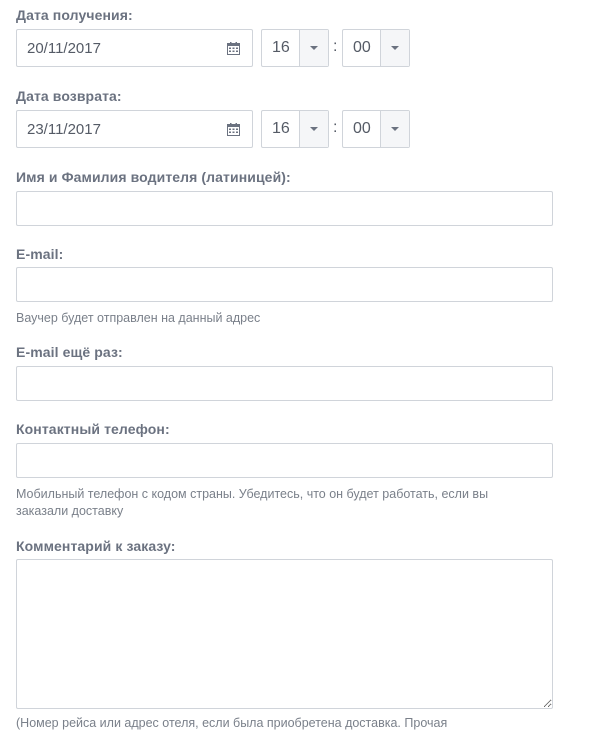 The image size is (614, 732). What do you see at coordinates (64, 48) in the screenshot?
I see `pickup-date-value: 20/11/2017` at bounding box center [64, 48].